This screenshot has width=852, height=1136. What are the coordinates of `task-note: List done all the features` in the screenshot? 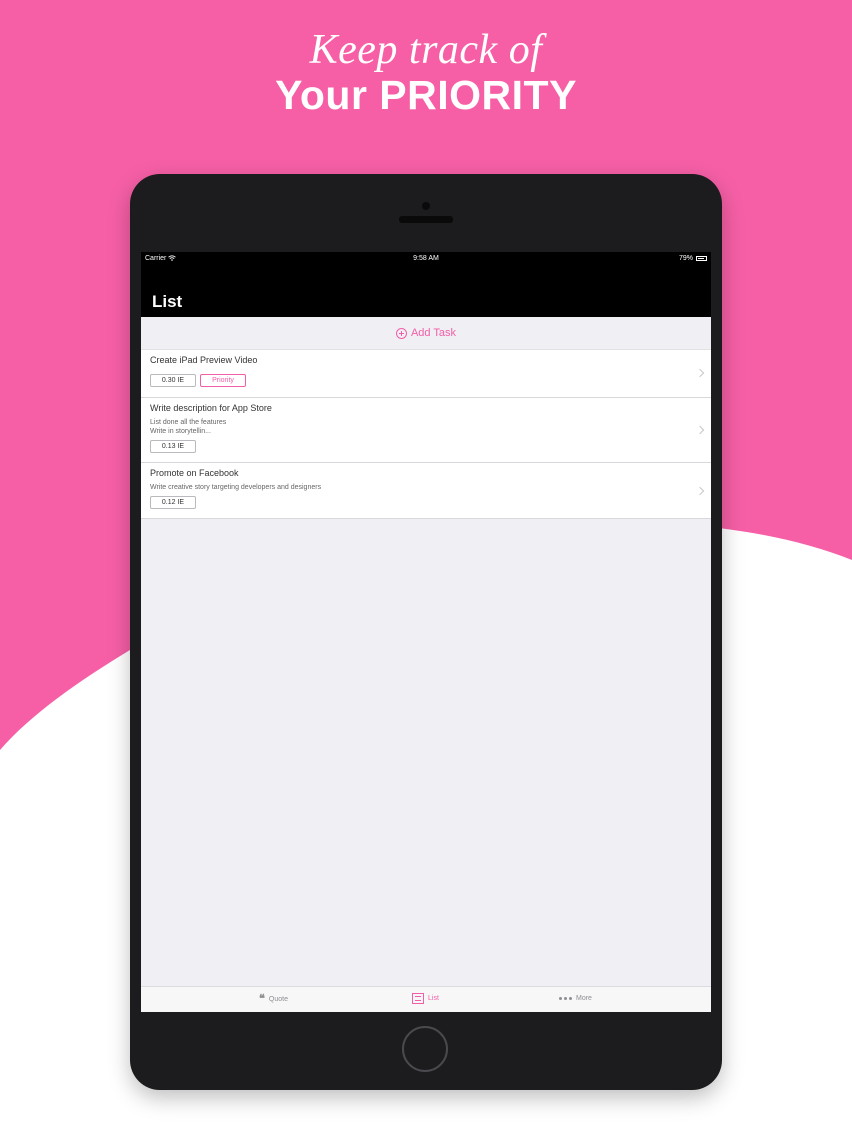 It's located at (188, 422).